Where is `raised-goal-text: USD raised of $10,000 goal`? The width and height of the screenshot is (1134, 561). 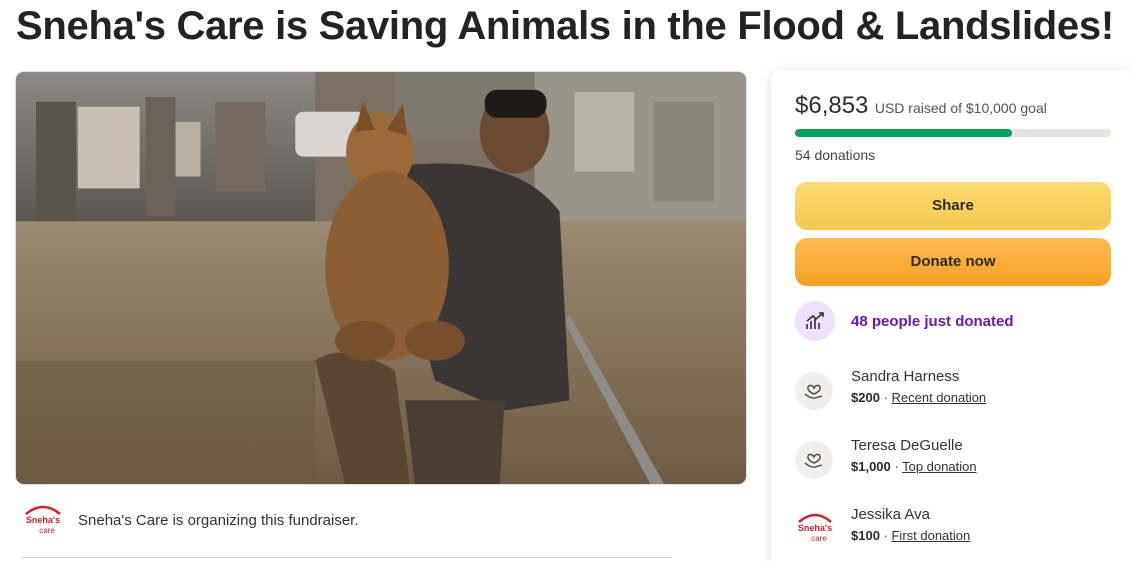
raised-goal-text: USD raised of $10,000 goal is located at coordinates (960, 108).